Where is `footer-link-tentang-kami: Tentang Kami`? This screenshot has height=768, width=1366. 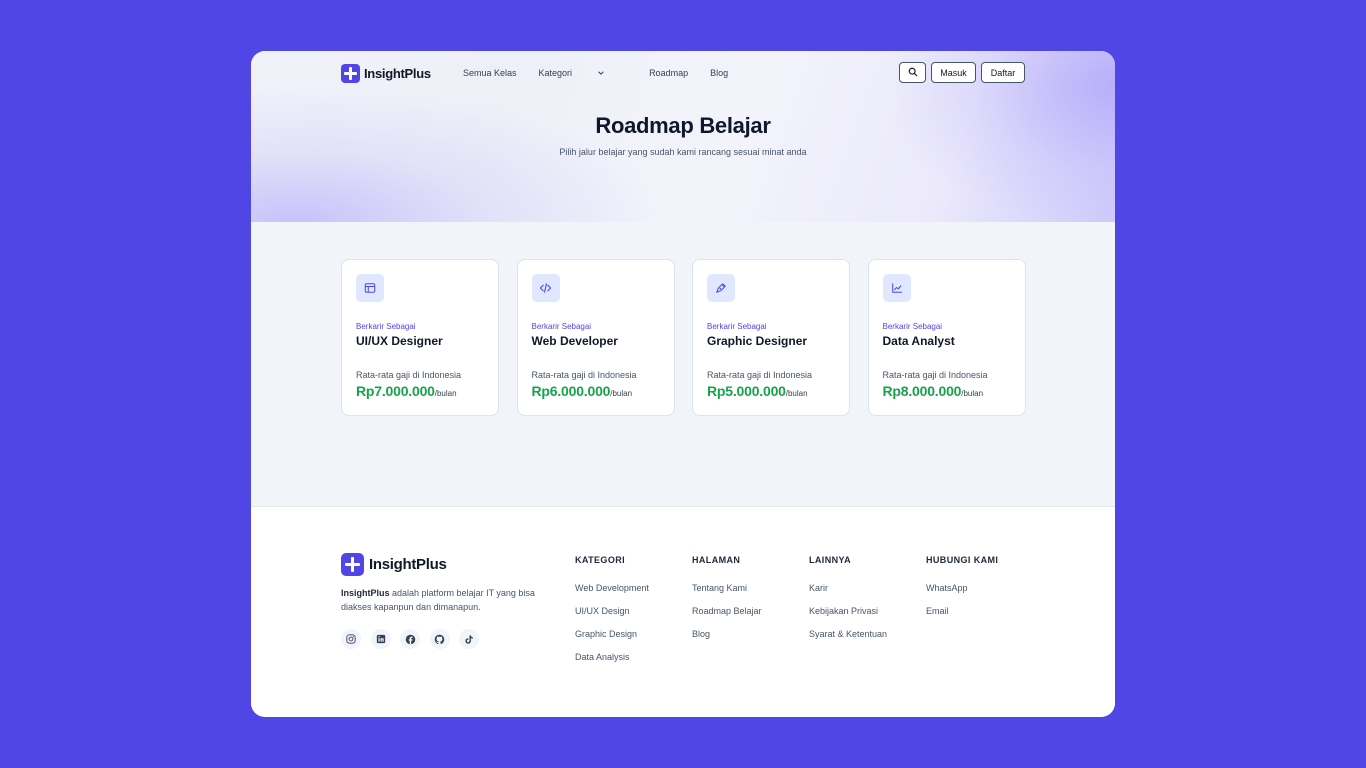
footer-link-tentang-kami: Tentang Kami is located at coordinates (727, 588).